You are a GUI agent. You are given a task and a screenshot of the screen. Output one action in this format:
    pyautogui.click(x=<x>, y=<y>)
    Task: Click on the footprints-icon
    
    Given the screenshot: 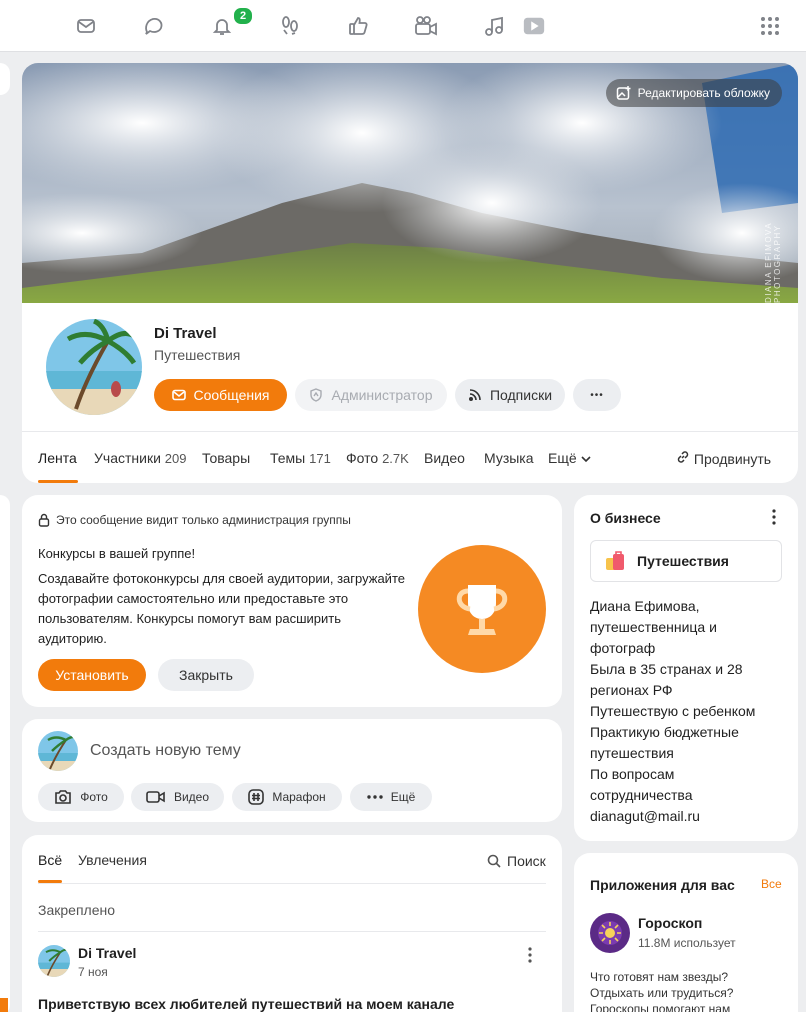 What is the action you would take?
    pyautogui.click(x=290, y=26)
    